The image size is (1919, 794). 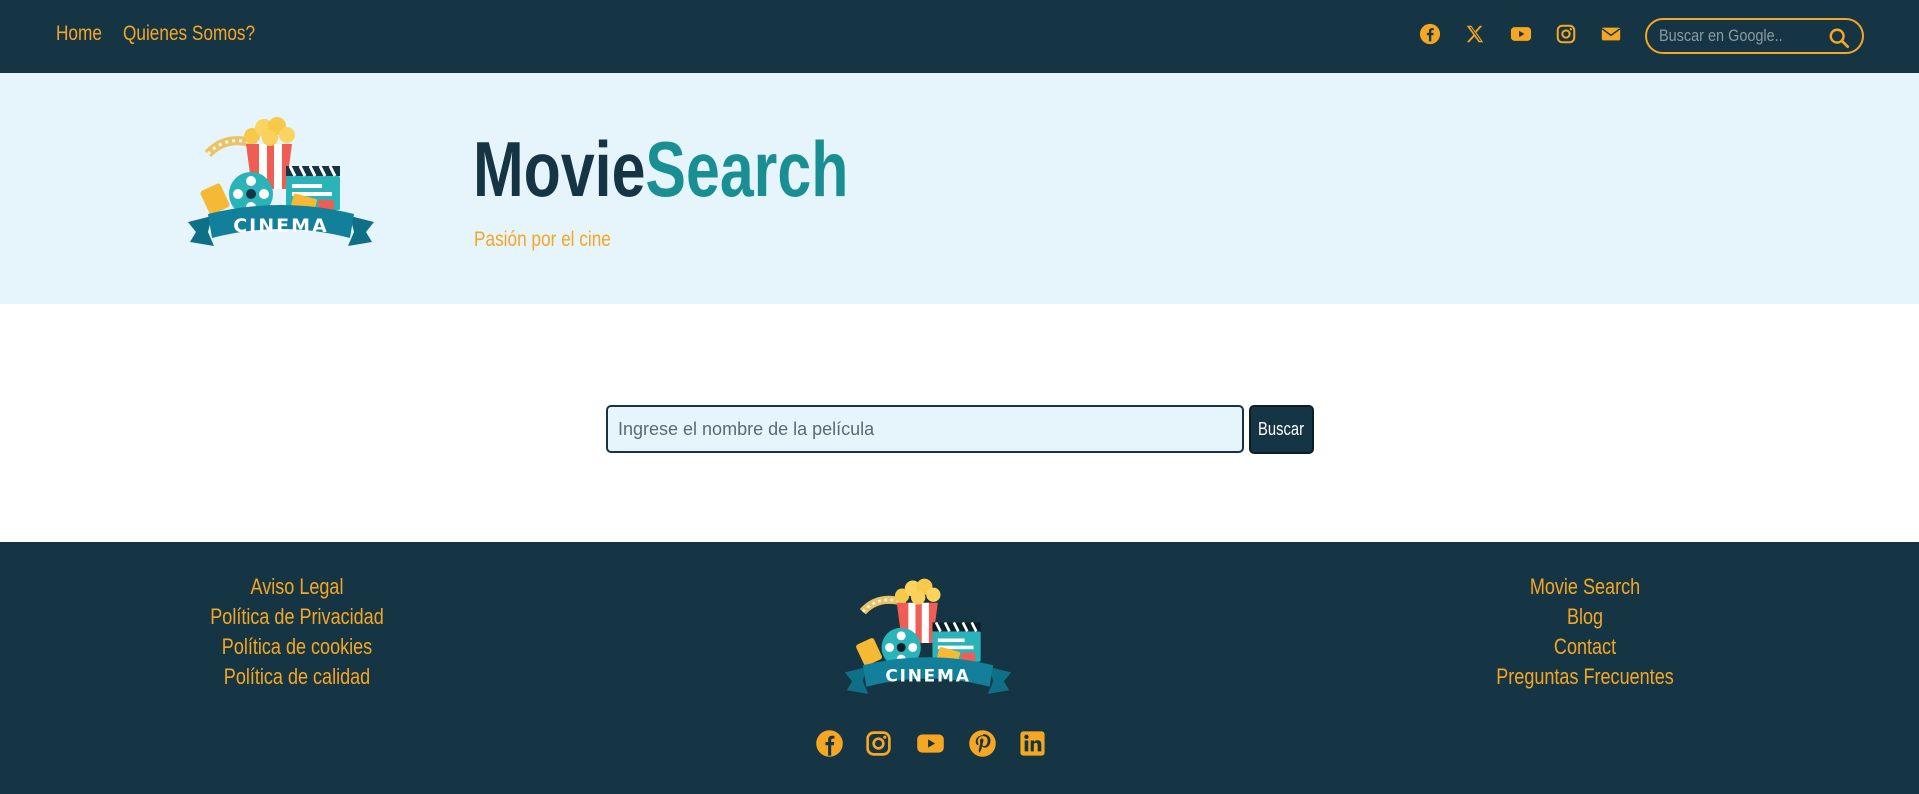 I want to click on facebook-icon, so click(x=1430, y=34).